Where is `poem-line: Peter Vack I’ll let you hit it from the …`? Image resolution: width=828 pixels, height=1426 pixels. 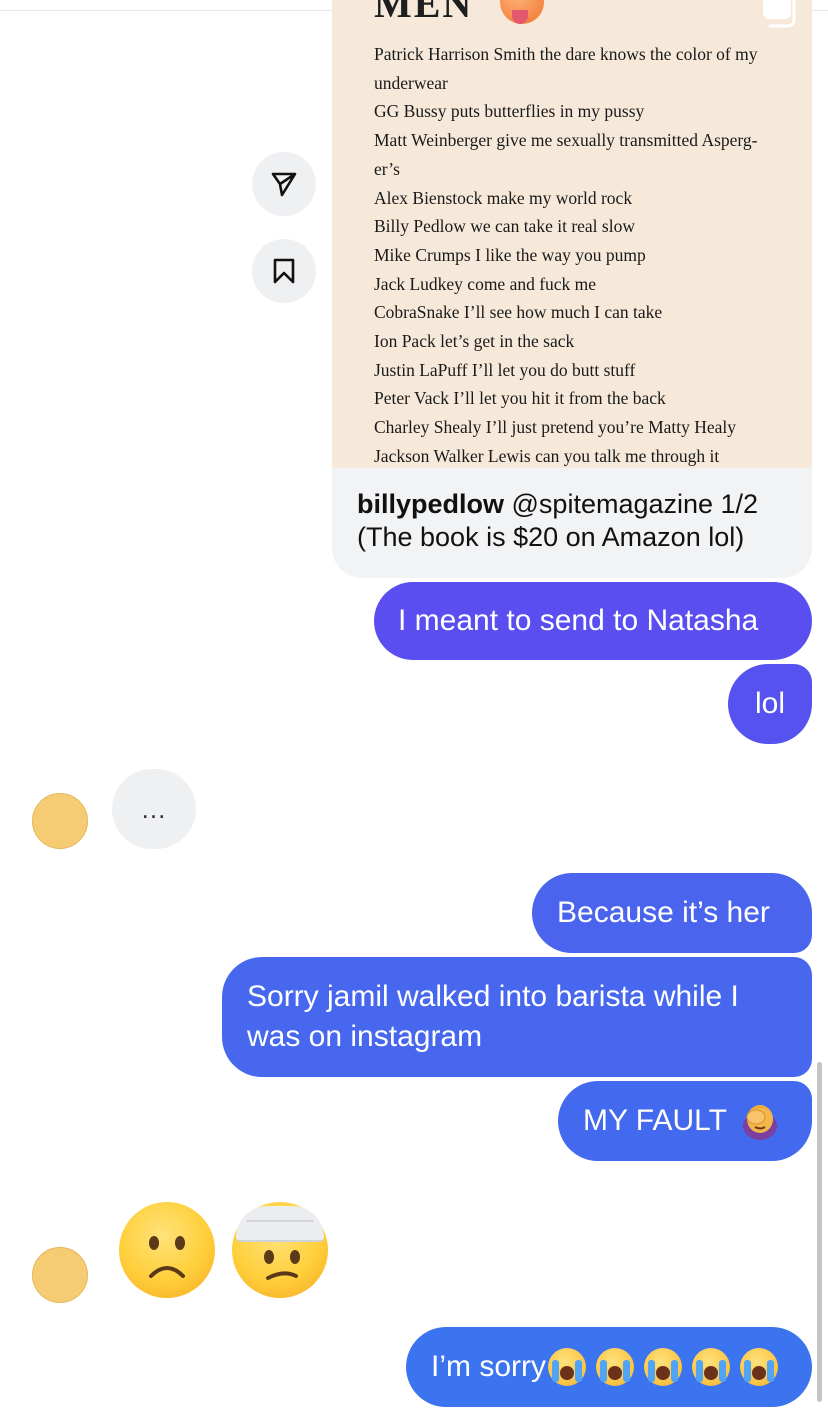 poem-line: Peter Vack I’ll let you hit it from the … is located at coordinates (520, 398).